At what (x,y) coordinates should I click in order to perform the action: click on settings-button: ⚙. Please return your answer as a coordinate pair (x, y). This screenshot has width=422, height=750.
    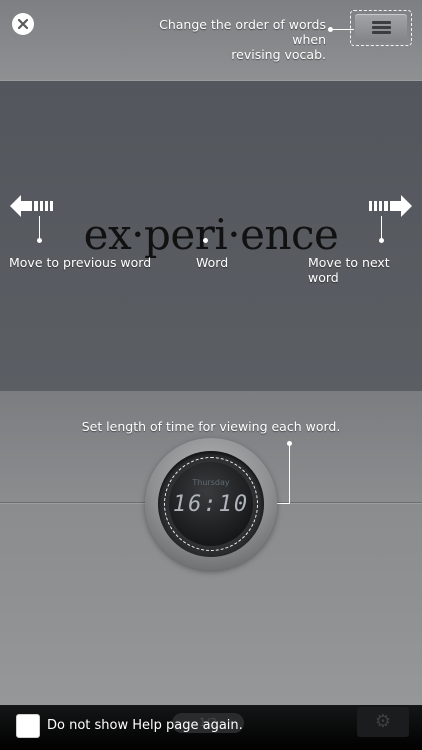
    Looking at the image, I should click on (383, 722).